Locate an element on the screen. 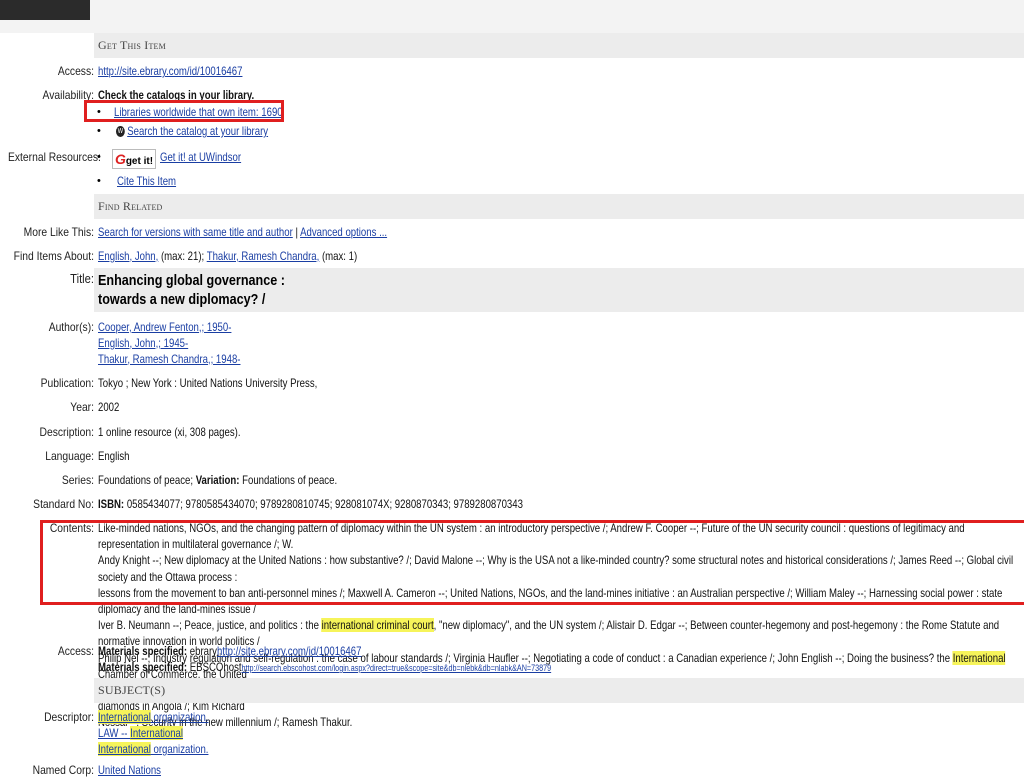 This screenshot has height=778, width=1024. highlight-term: International is located at coordinates (979, 657).